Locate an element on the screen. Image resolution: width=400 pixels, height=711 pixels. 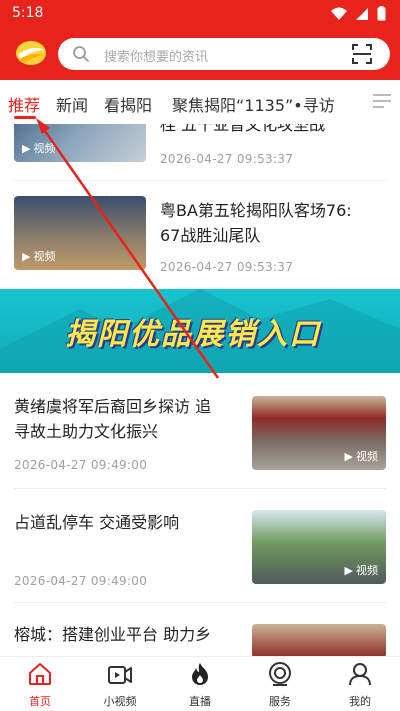
tab-jieyang: 看揭阳 is located at coordinates (128, 104).